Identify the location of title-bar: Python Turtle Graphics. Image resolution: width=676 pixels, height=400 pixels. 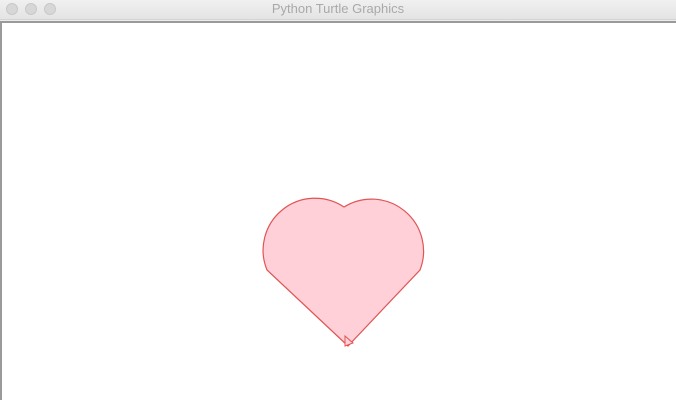
(338, 10).